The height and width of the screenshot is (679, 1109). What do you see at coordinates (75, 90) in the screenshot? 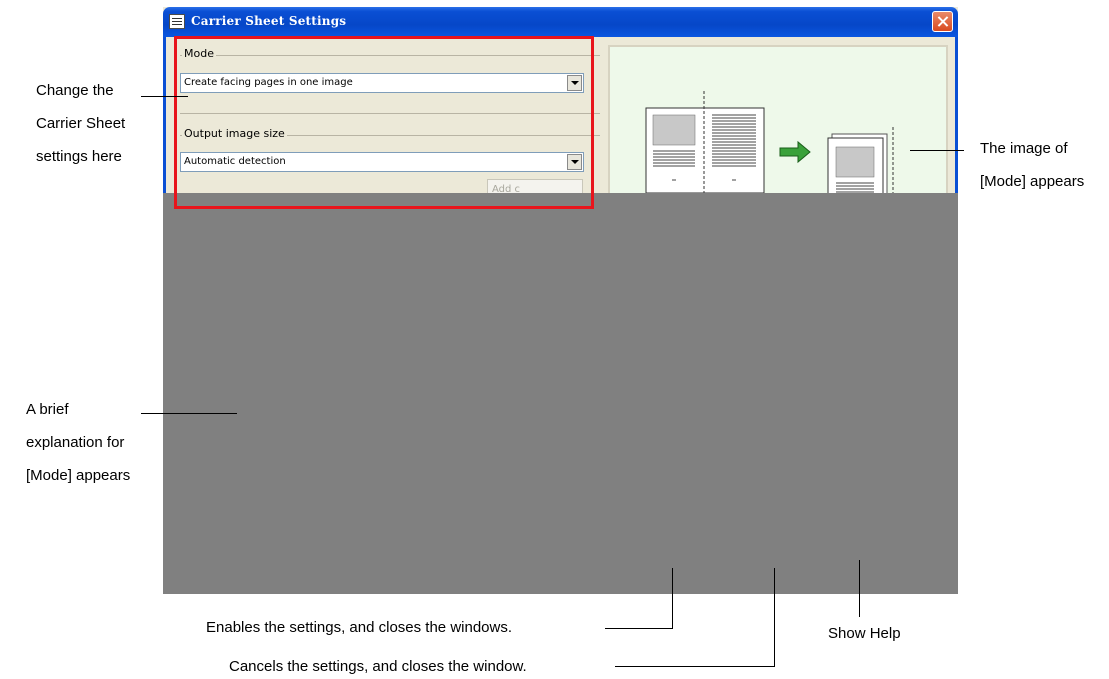
I see `annotation-change-settings-line1: Change the` at bounding box center [75, 90].